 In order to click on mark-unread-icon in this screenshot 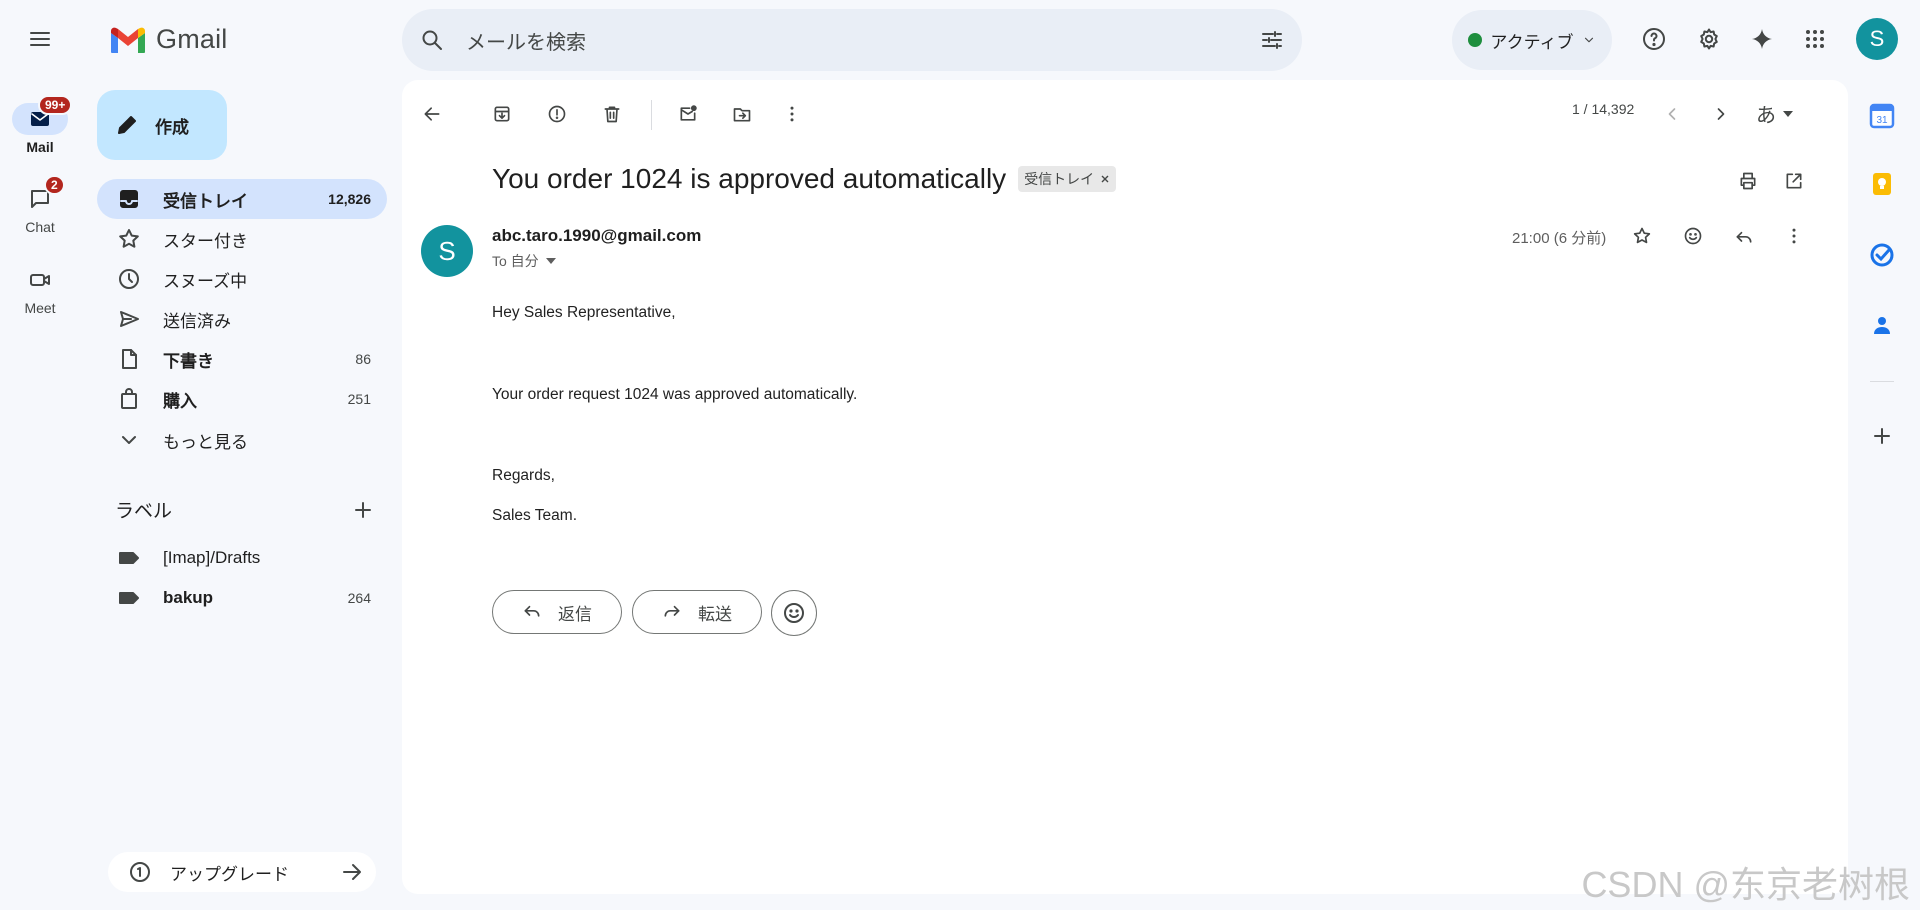, I will do `click(690, 116)`.